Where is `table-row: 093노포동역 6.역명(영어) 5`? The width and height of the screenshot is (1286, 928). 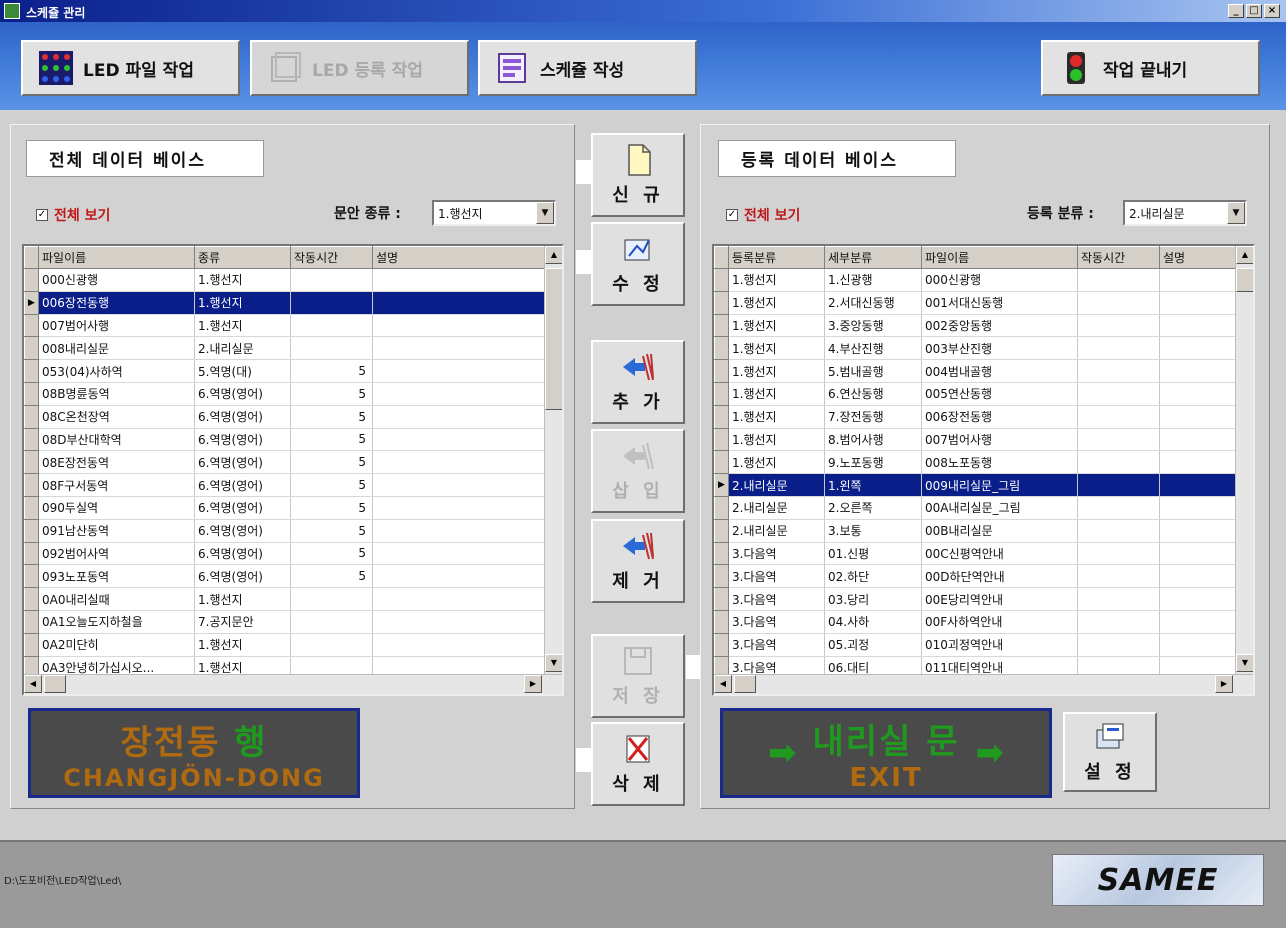
table-row: 093노포동역 6.역명(영어) 5 is located at coordinates (284, 576).